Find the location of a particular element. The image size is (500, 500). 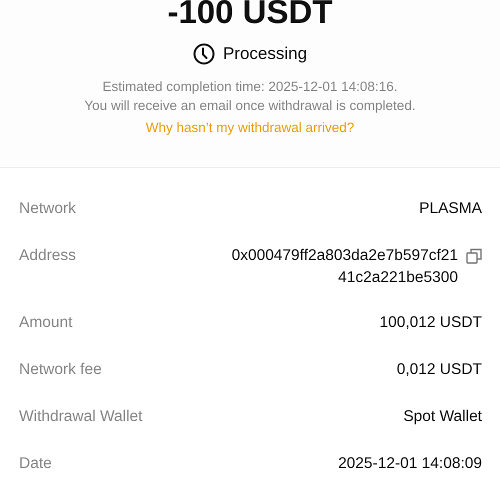

detail-label: Network is located at coordinates (47, 209).